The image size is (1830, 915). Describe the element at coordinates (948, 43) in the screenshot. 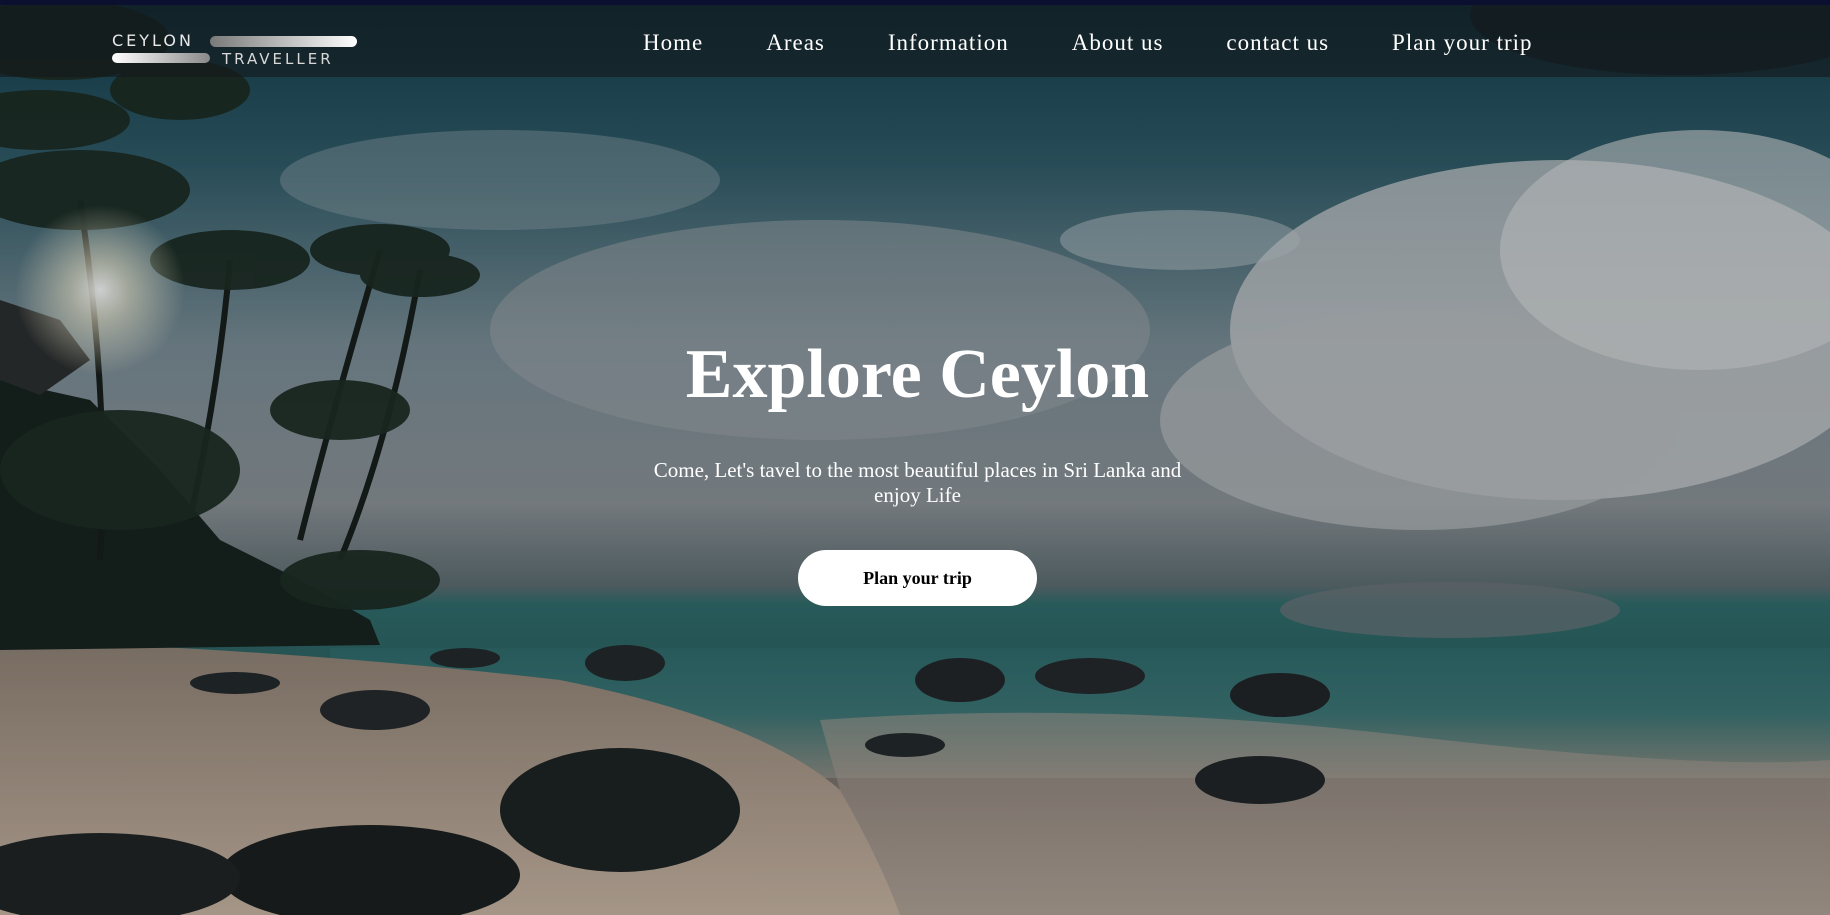

I see `nav-information: Information` at that location.